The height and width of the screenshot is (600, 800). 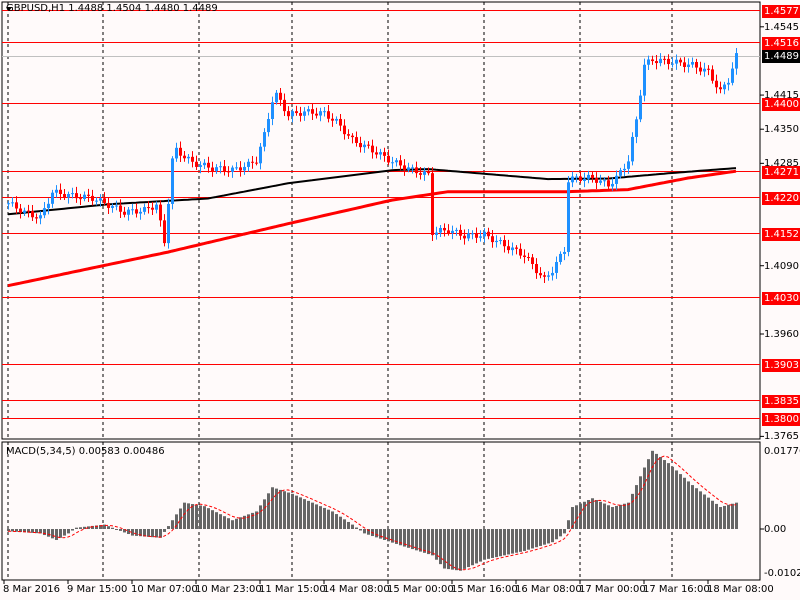 What do you see at coordinates (781, 164) in the screenshot?
I see `price-tick-label: 1.4285` at bounding box center [781, 164].